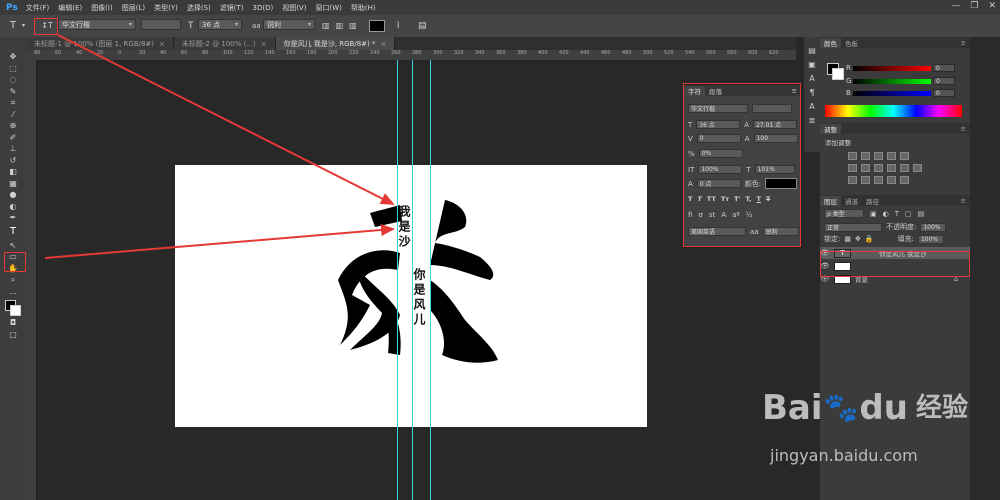 The image size is (1000, 500). What do you see at coordinates (226, 119) in the screenshot?
I see `arrow-orientation-to-text` at bounding box center [226, 119].